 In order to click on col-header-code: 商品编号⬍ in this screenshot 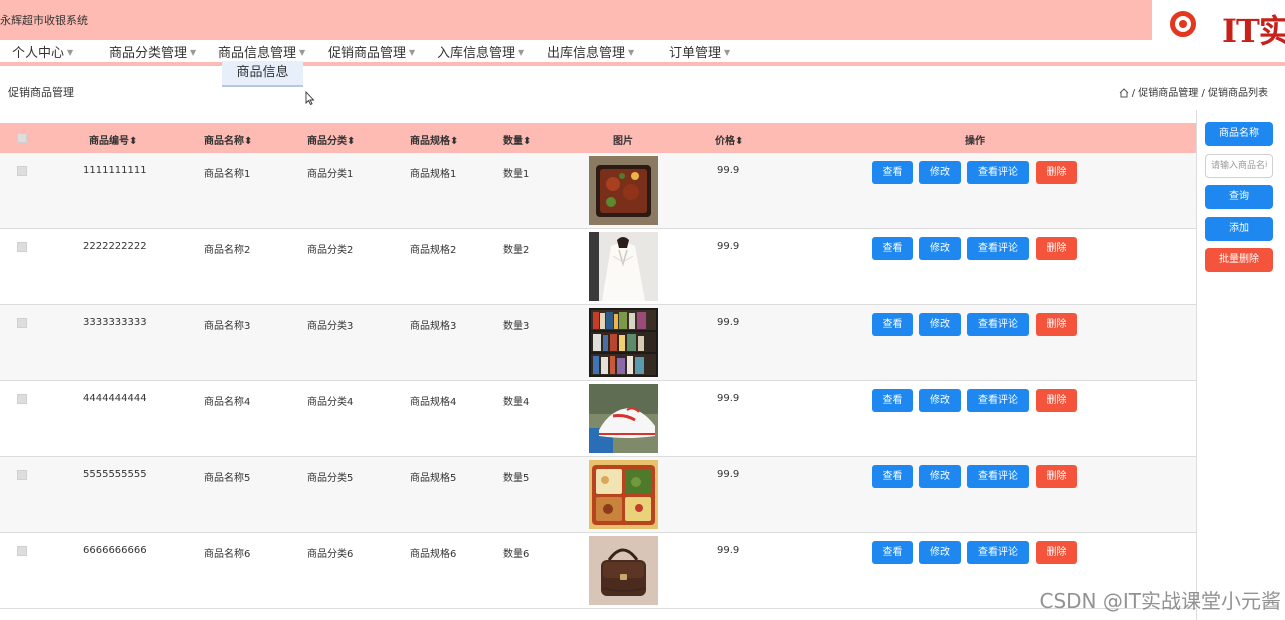, I will do `click(113, 139)`.